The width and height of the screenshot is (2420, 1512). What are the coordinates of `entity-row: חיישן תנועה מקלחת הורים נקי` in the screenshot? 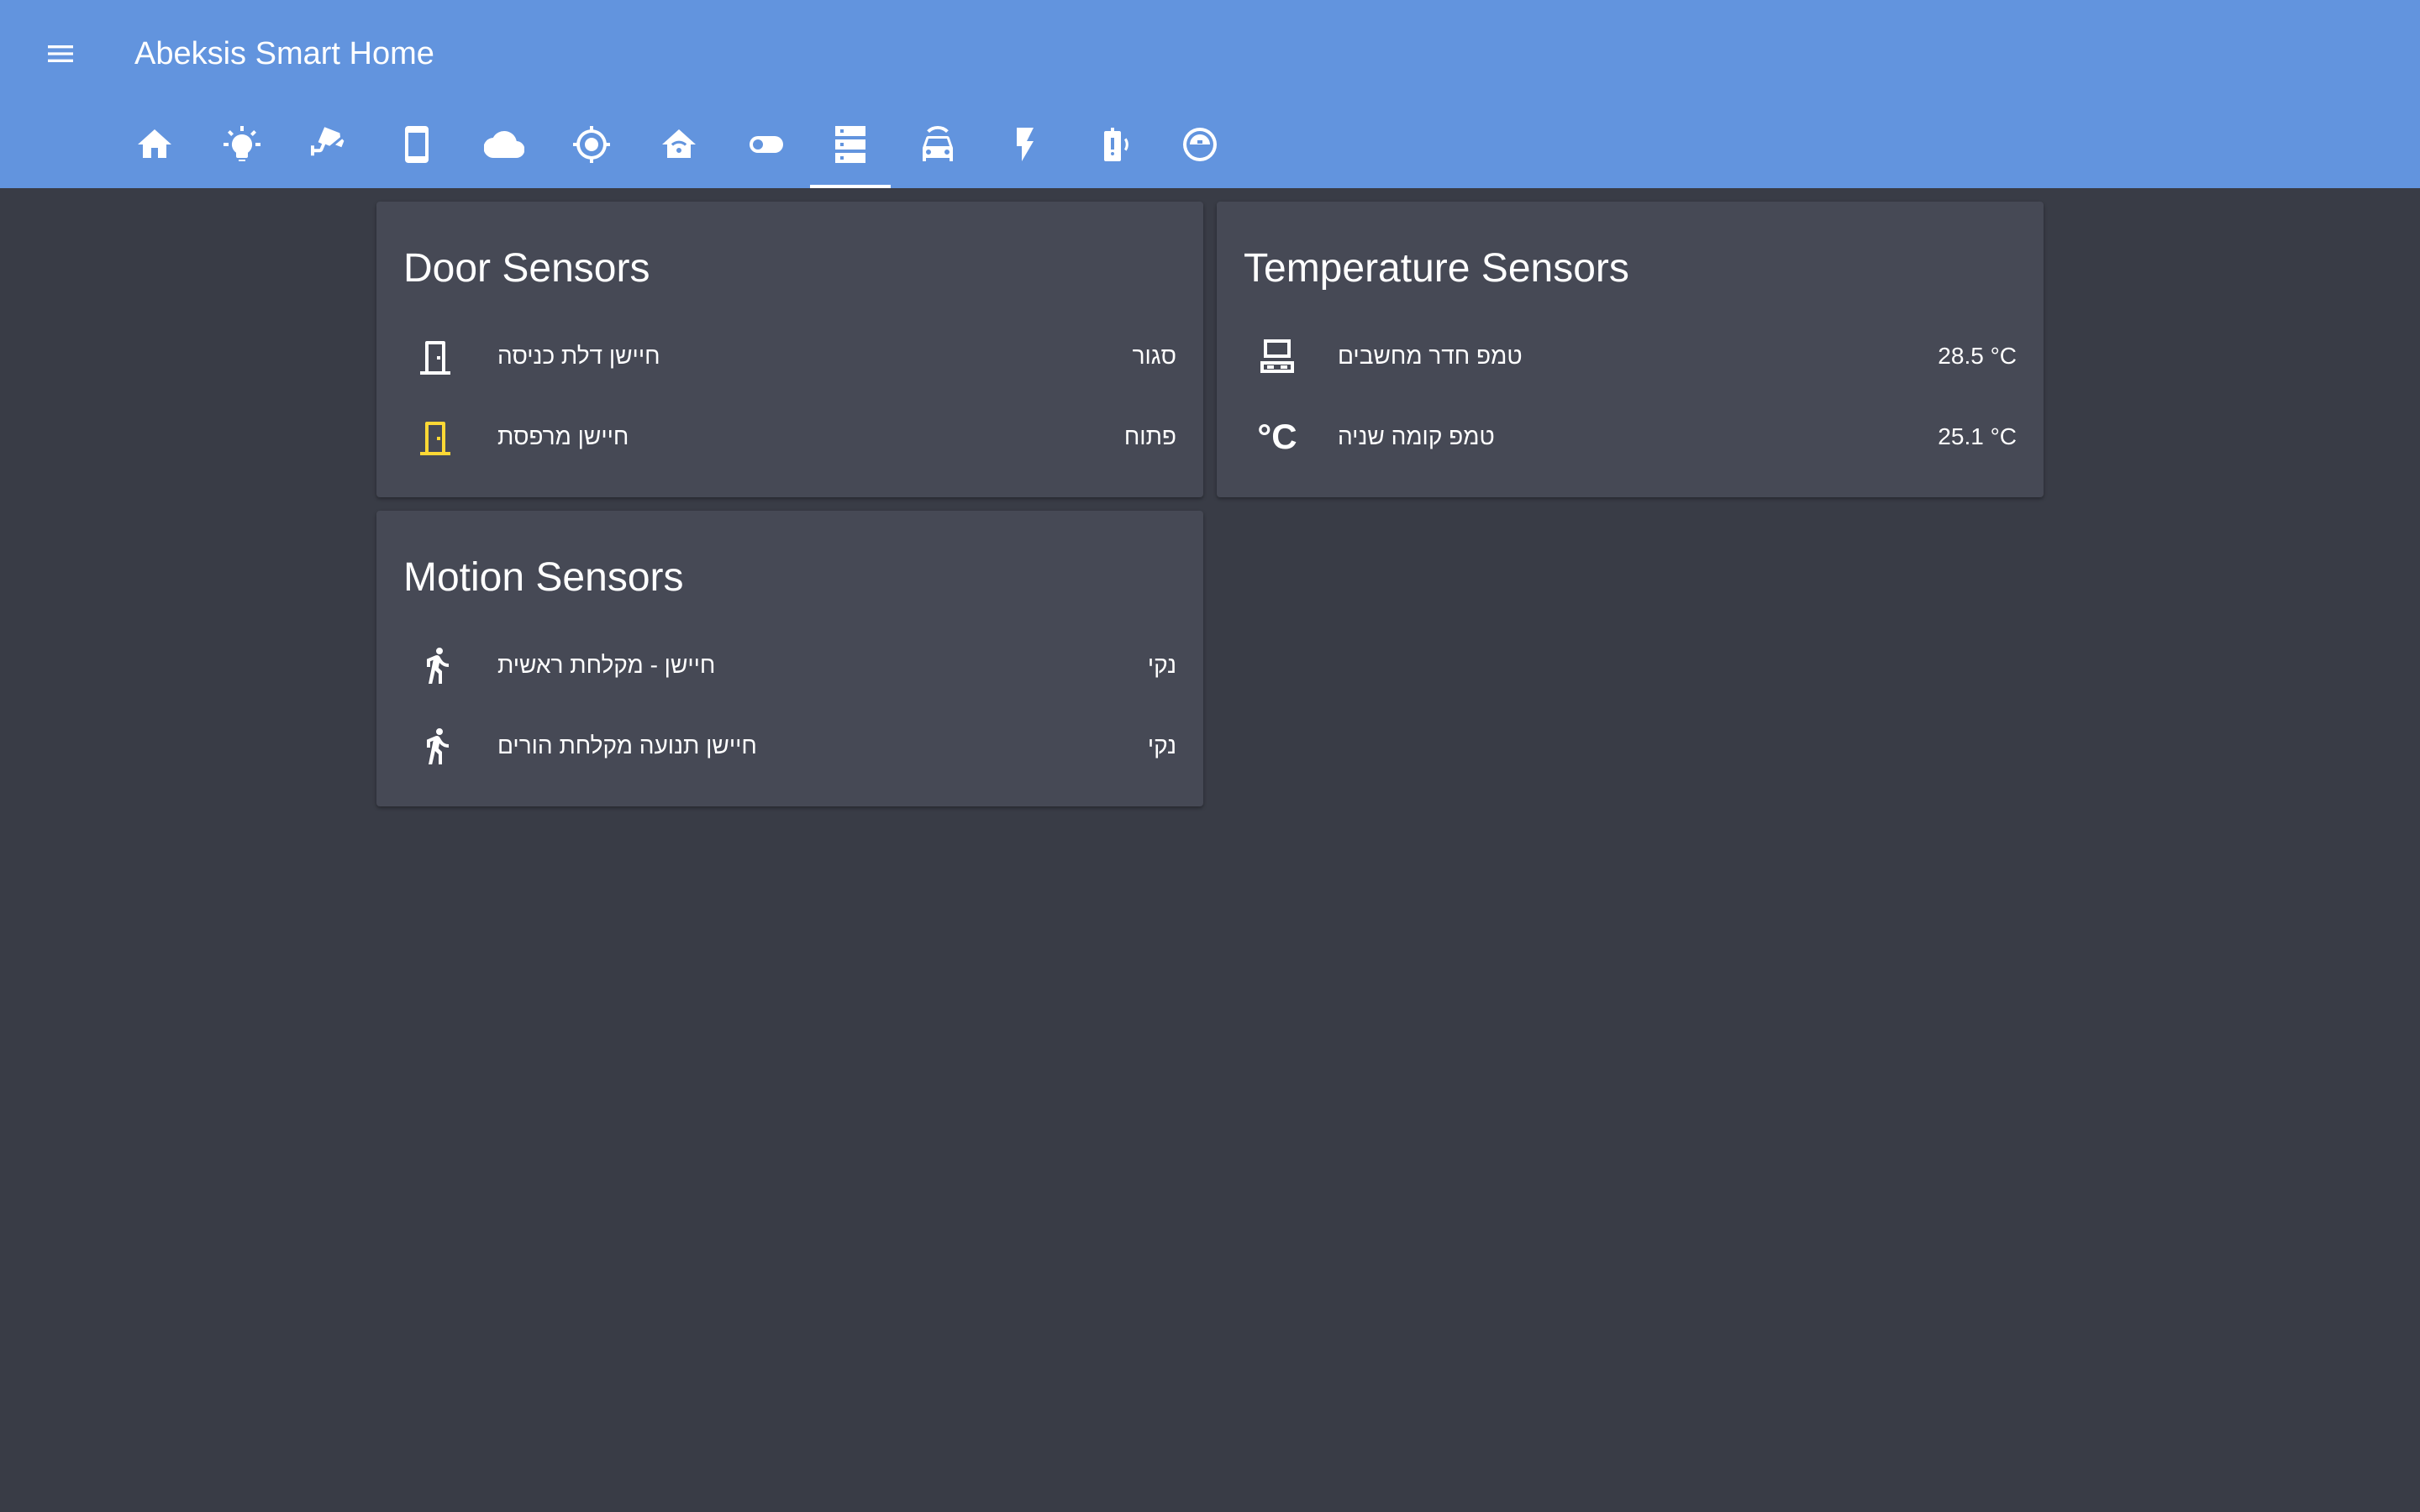 It's located at (789, 746).